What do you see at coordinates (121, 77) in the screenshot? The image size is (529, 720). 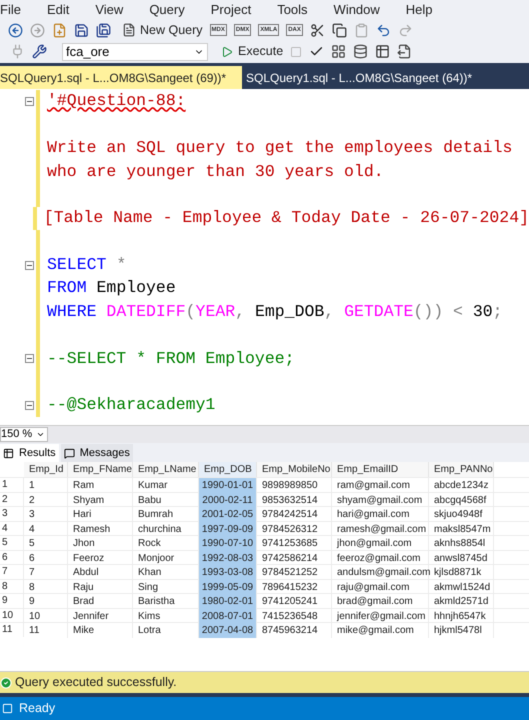 I see `document-tab: SQLQuery1.sql - L...OM8G\Sangeet (69))*` at bounding box center [121, 77].